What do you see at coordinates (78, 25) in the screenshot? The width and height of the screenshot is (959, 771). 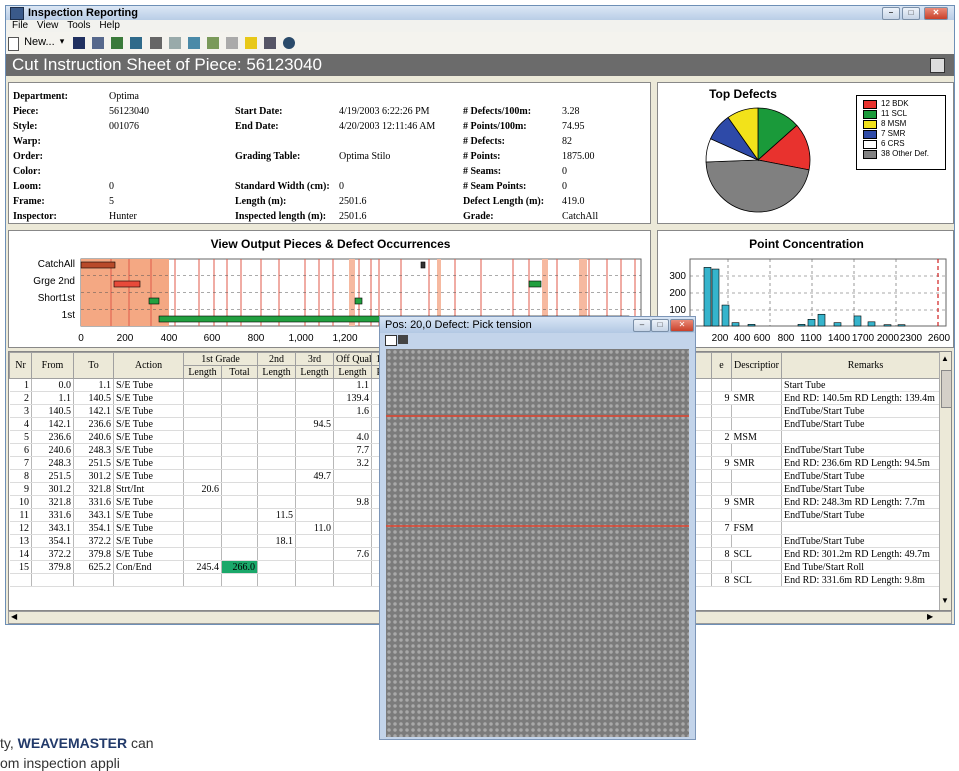 I see `menu-tools: Tools` at bounding box center [78, 25].